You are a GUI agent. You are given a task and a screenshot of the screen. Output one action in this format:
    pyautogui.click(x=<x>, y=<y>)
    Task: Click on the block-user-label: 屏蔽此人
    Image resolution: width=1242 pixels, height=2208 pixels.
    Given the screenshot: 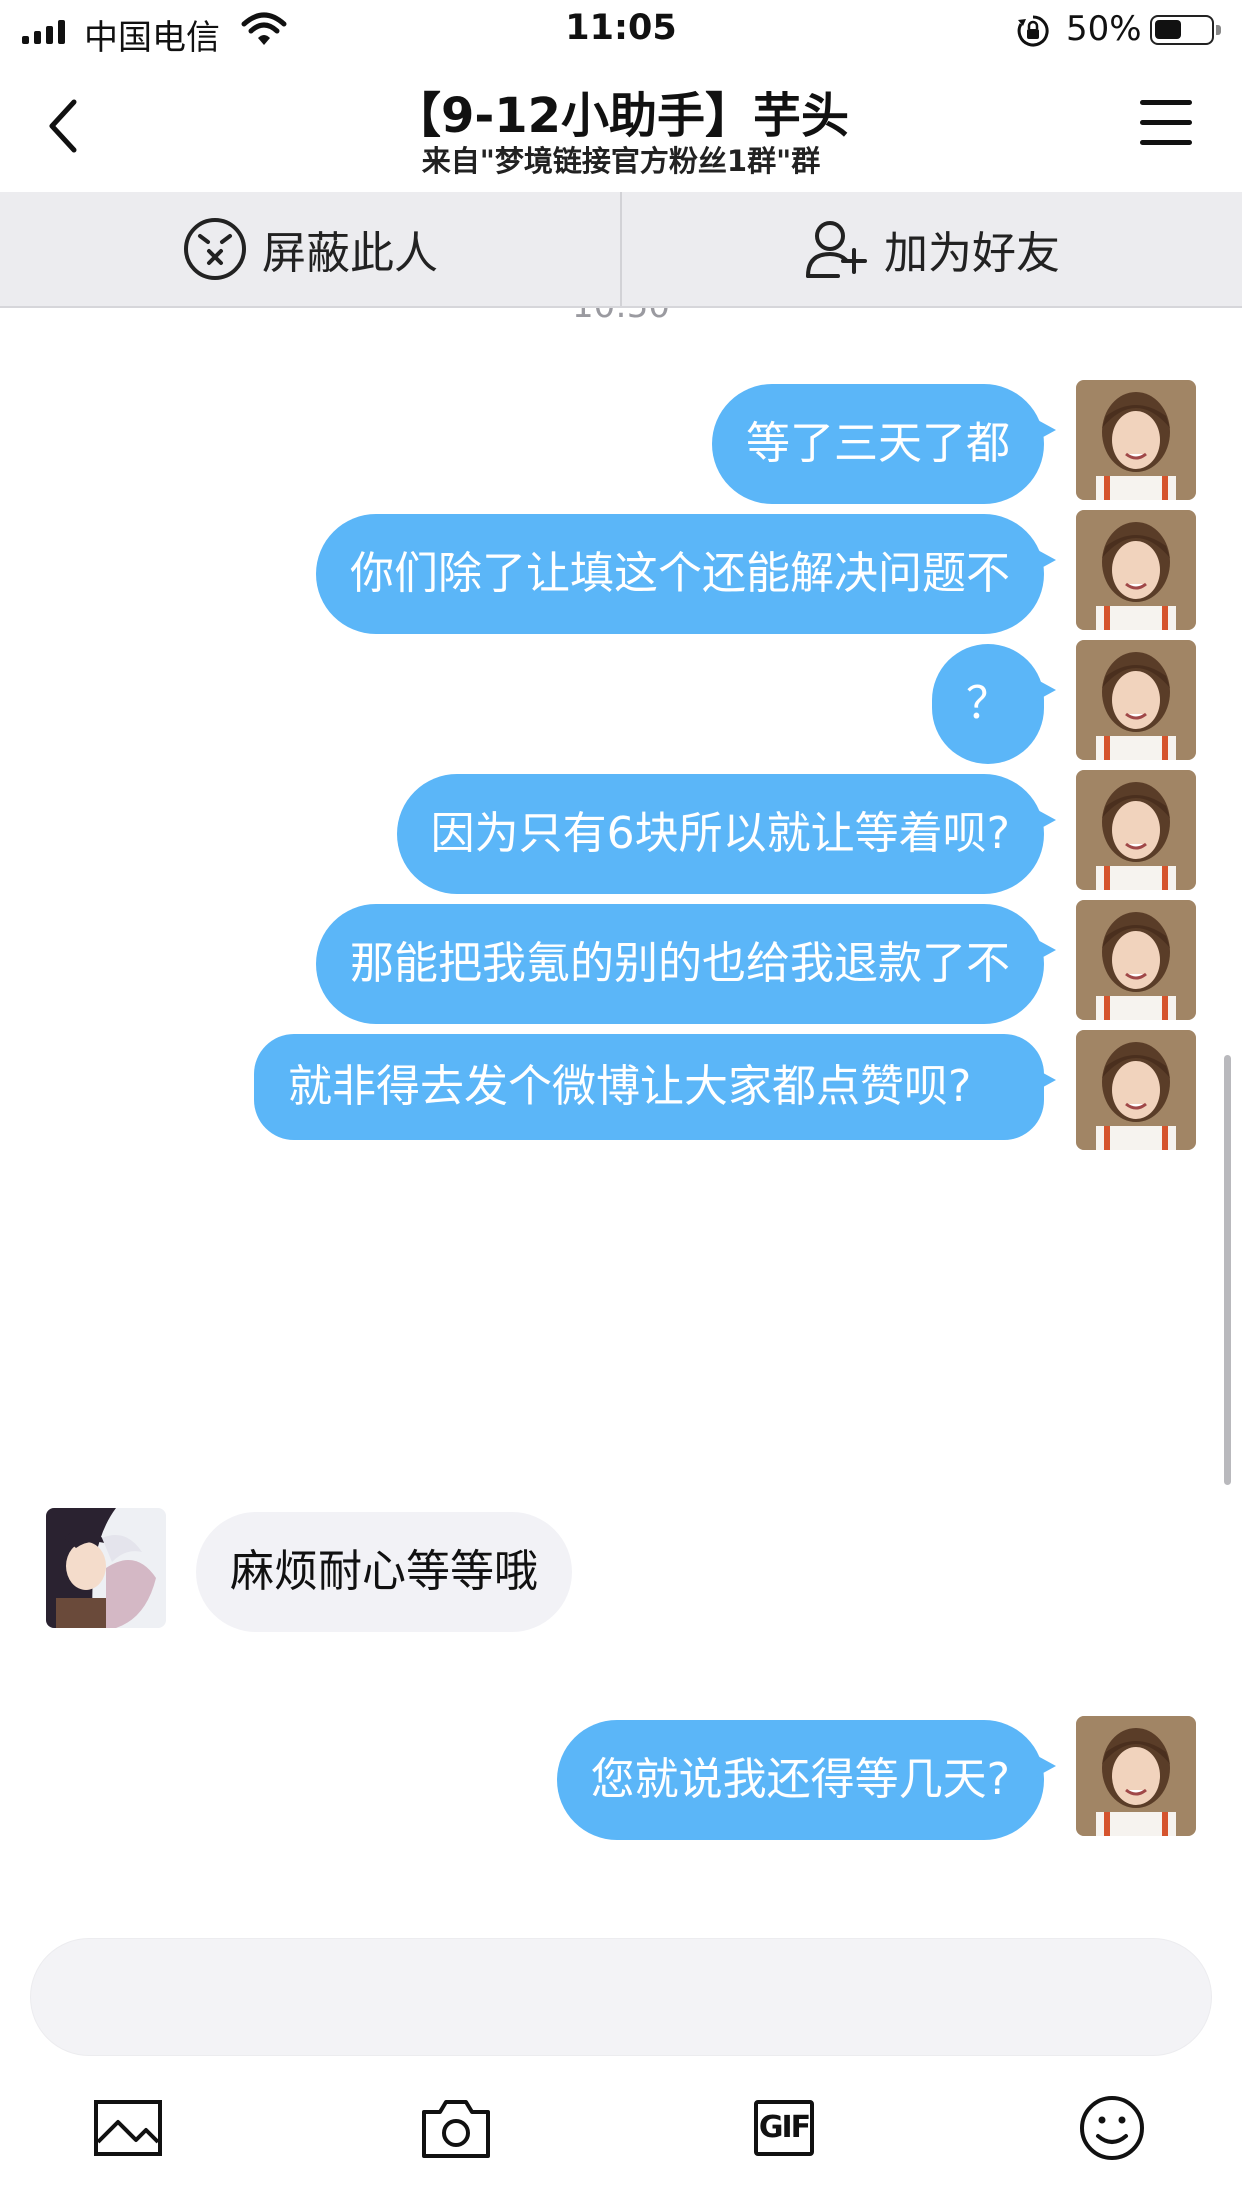 What is the action you would take?
    pyautogui.click(x=350, y=253)
    